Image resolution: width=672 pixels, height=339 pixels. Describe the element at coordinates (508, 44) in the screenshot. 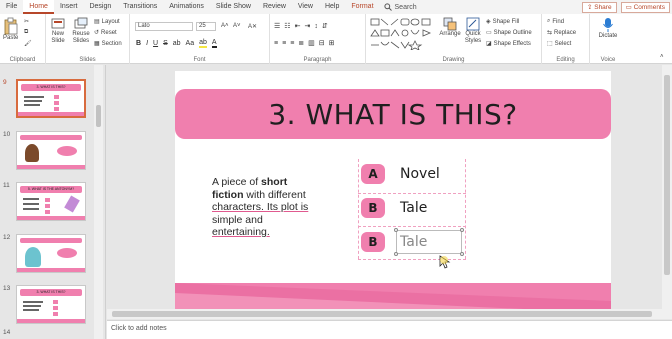

I see `shape-effects-button: ◪ Shape Effects` at that location.